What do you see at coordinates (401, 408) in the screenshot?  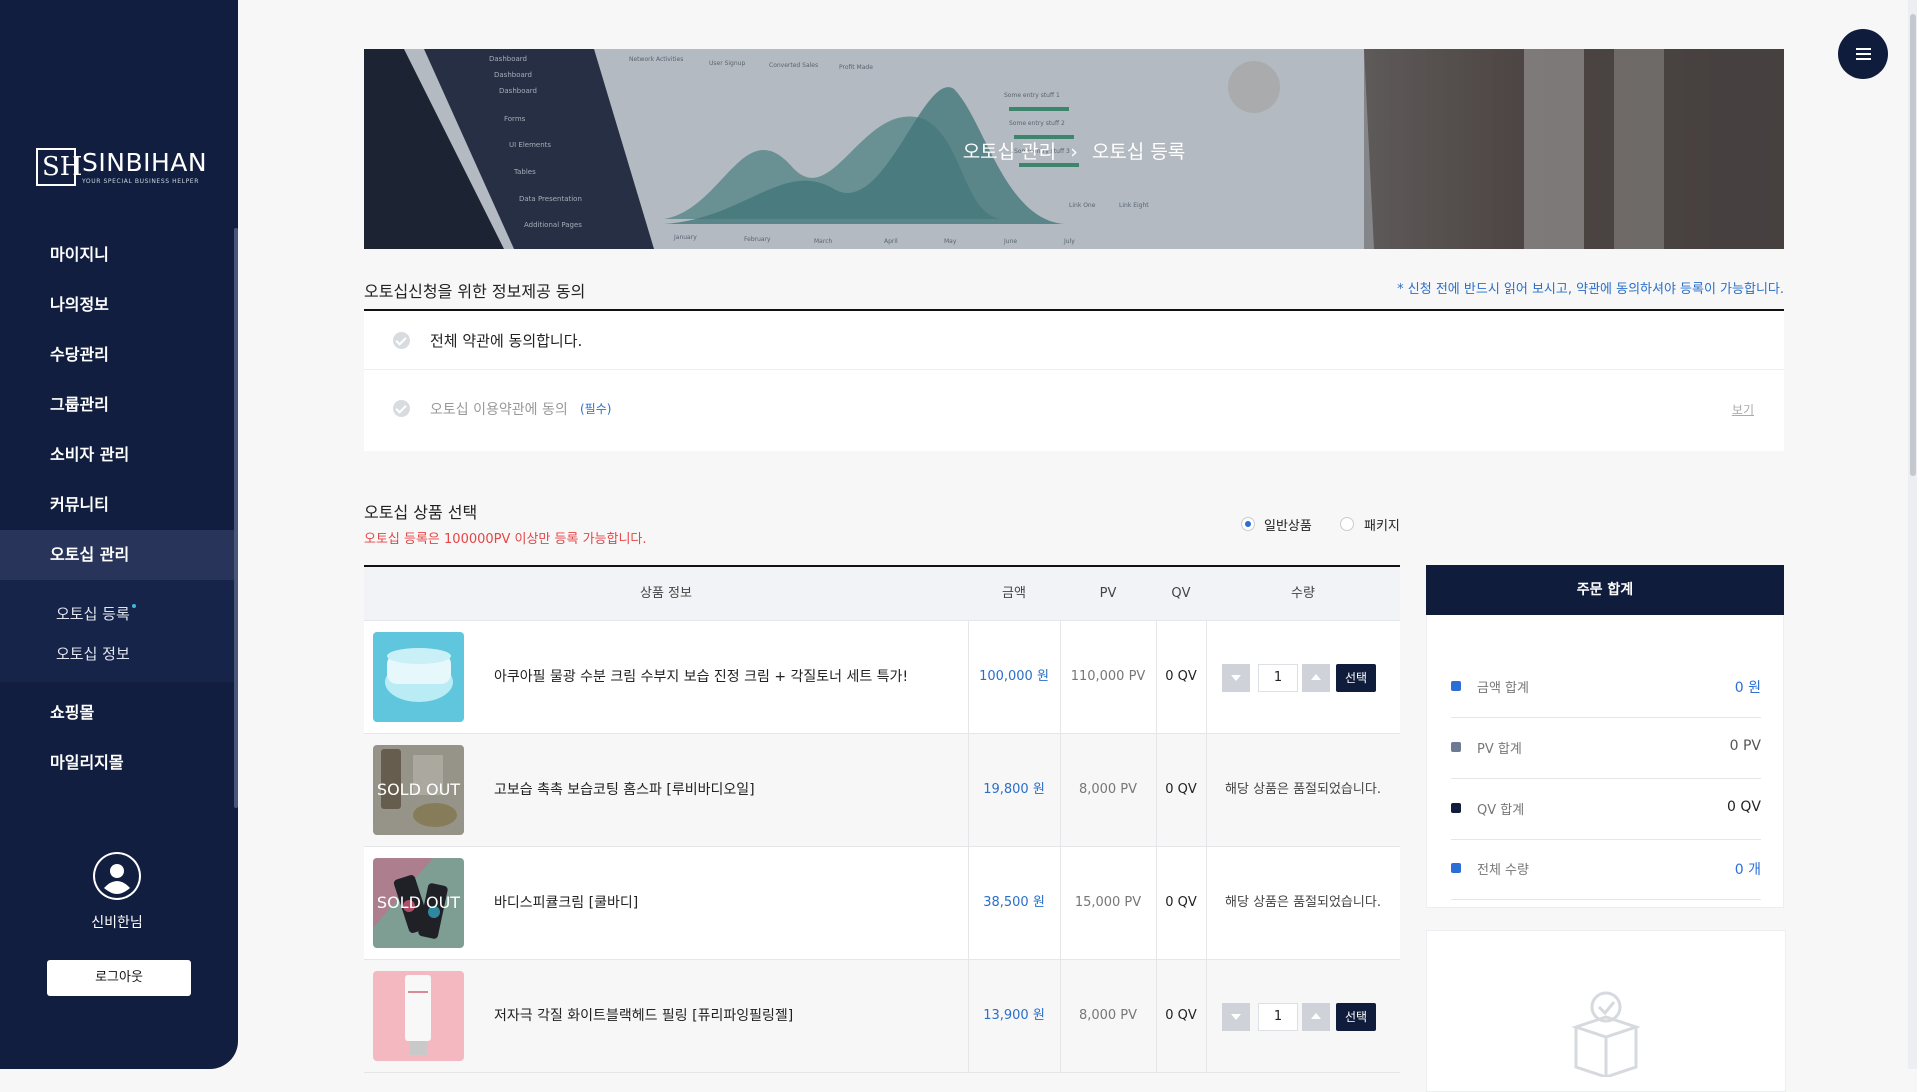 I see `agree-terms-checkbox` at bounding box center [401, 408].